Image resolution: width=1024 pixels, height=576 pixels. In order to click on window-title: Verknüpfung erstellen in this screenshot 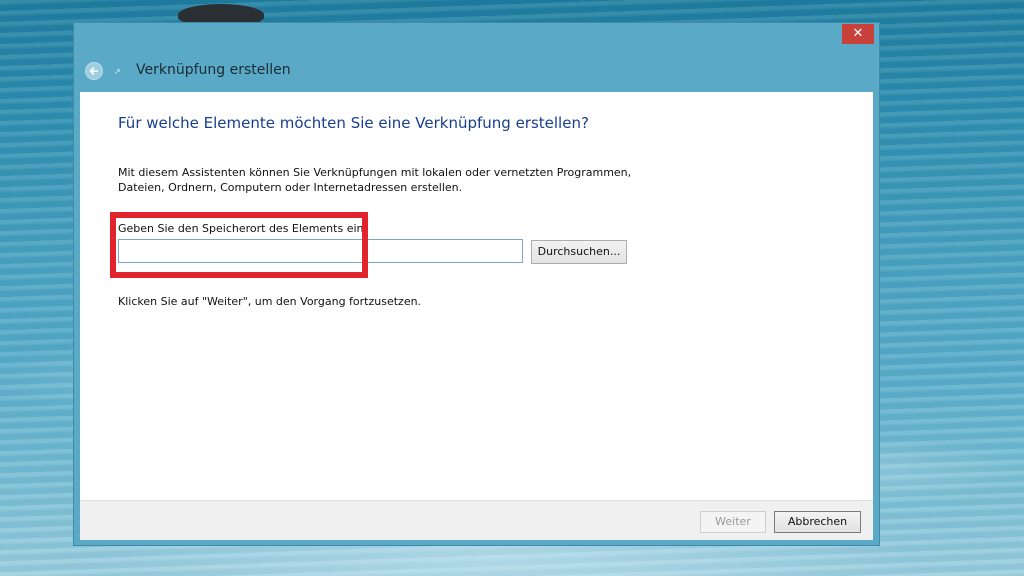, I will do `click(213, 70)`.